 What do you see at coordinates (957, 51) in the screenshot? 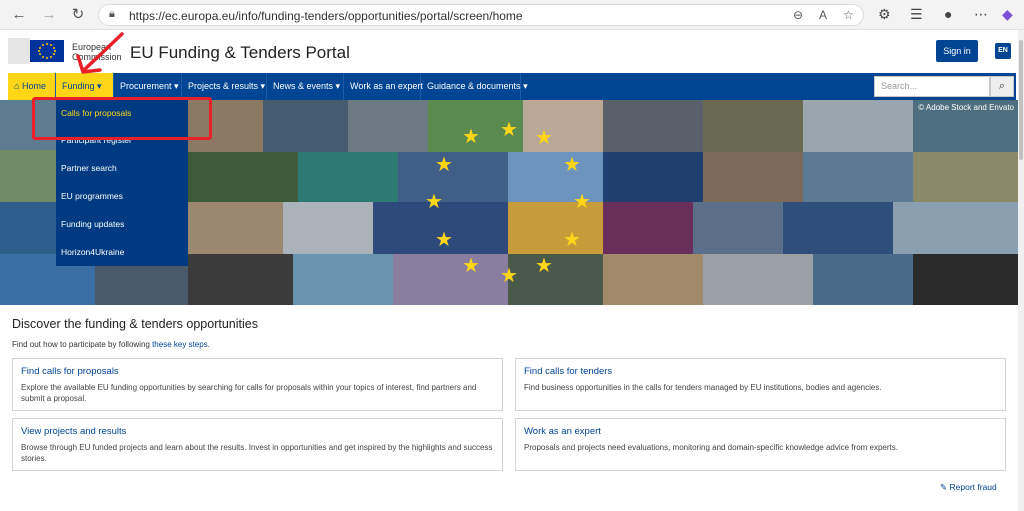
I see `sign-in-button: Sign in` at bounding box center [957, 51].